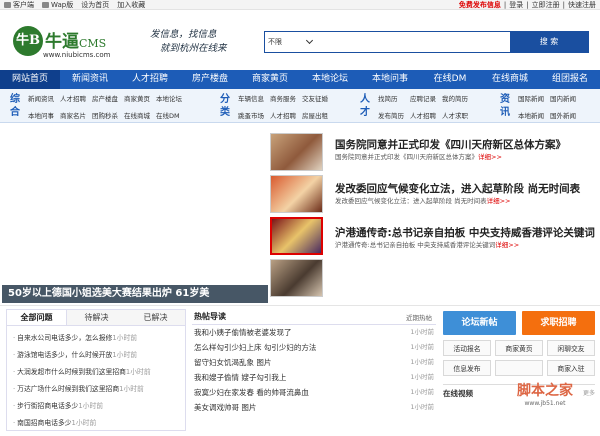  What do you see at coordinates (137, 98) in the screenshot?
I see `subnav-link: 商家黄页` at bounding box center [137, 98].